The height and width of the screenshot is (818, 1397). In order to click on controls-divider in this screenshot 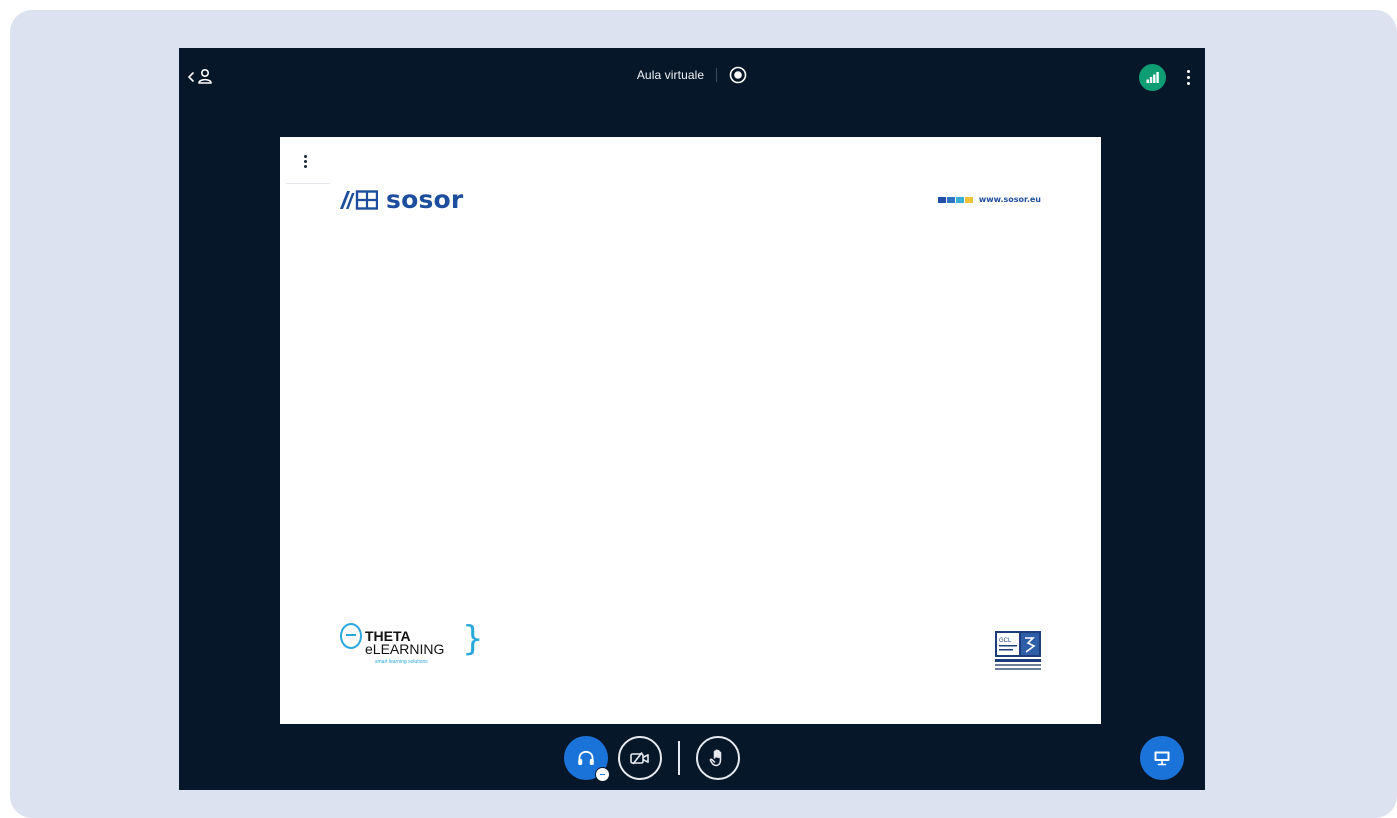, I will do `click(679, 758)`.